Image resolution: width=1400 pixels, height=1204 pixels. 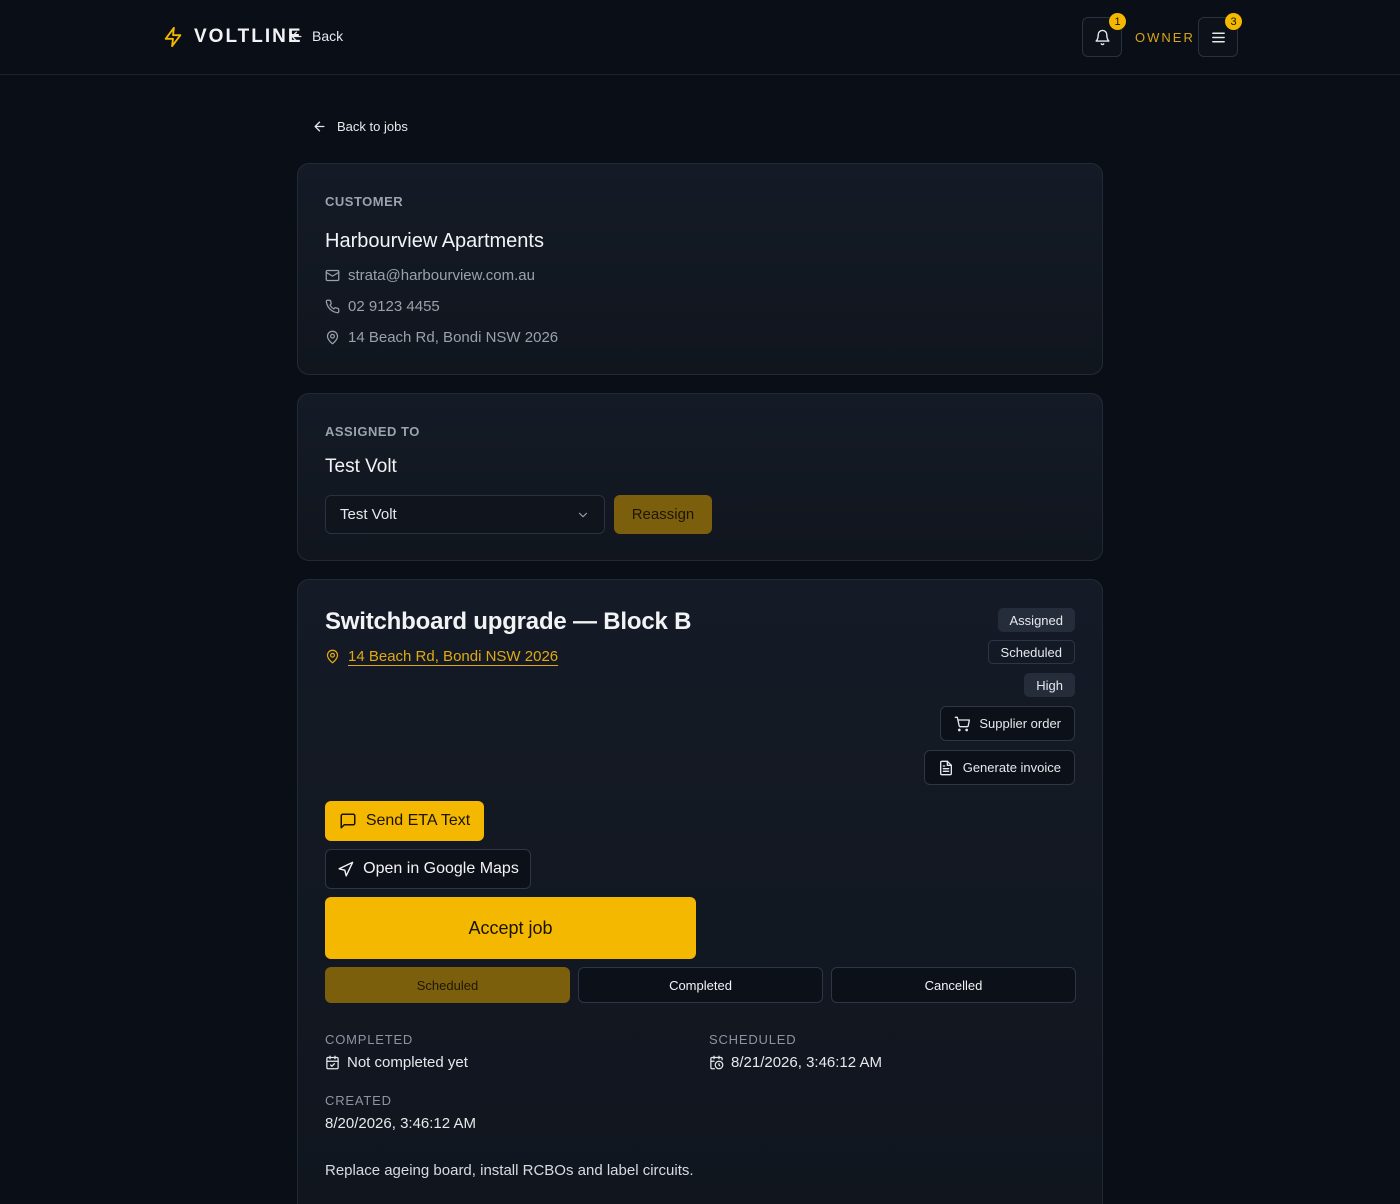 What do you see at coordinates (1117, 21) in the screenshot?
I see `notifications-badge: 1` at bounding box center [1117, 21].